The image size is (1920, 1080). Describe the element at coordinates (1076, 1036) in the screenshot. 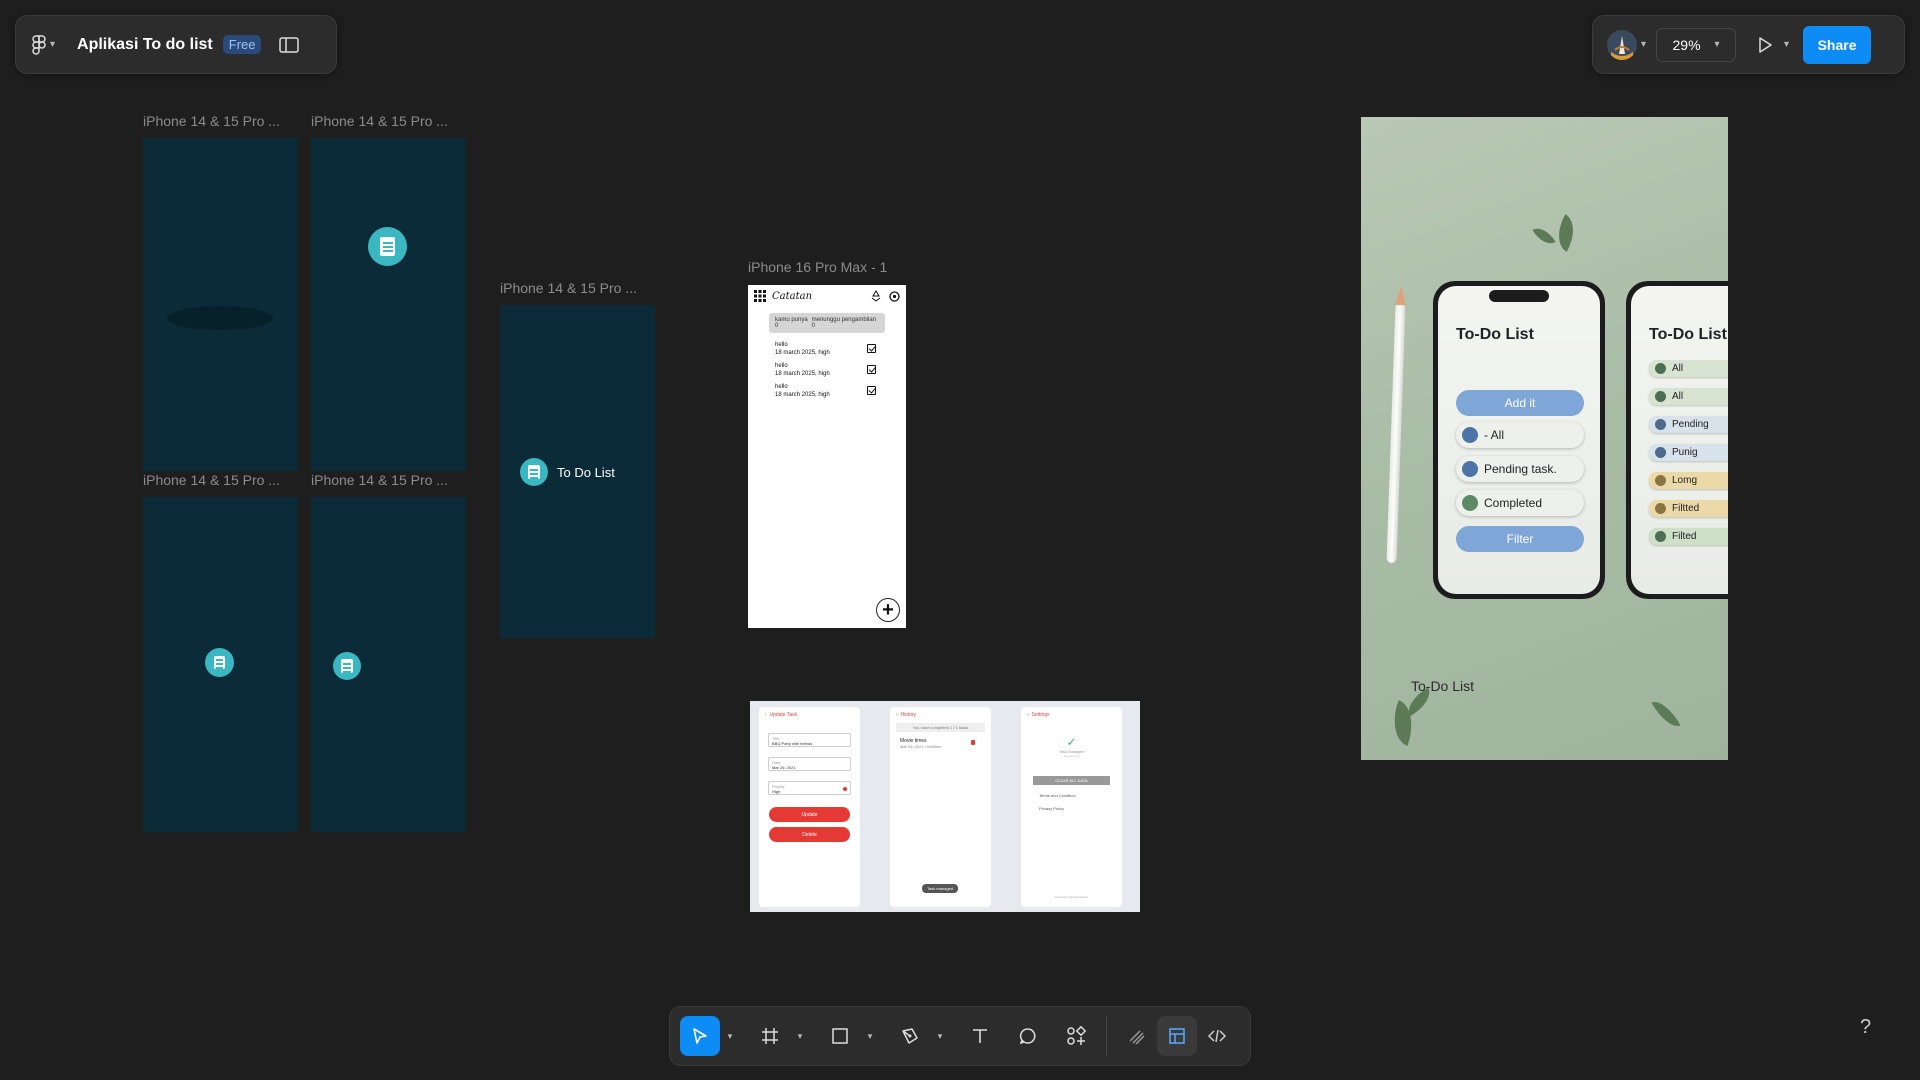

I see `actions-tool` at that location.